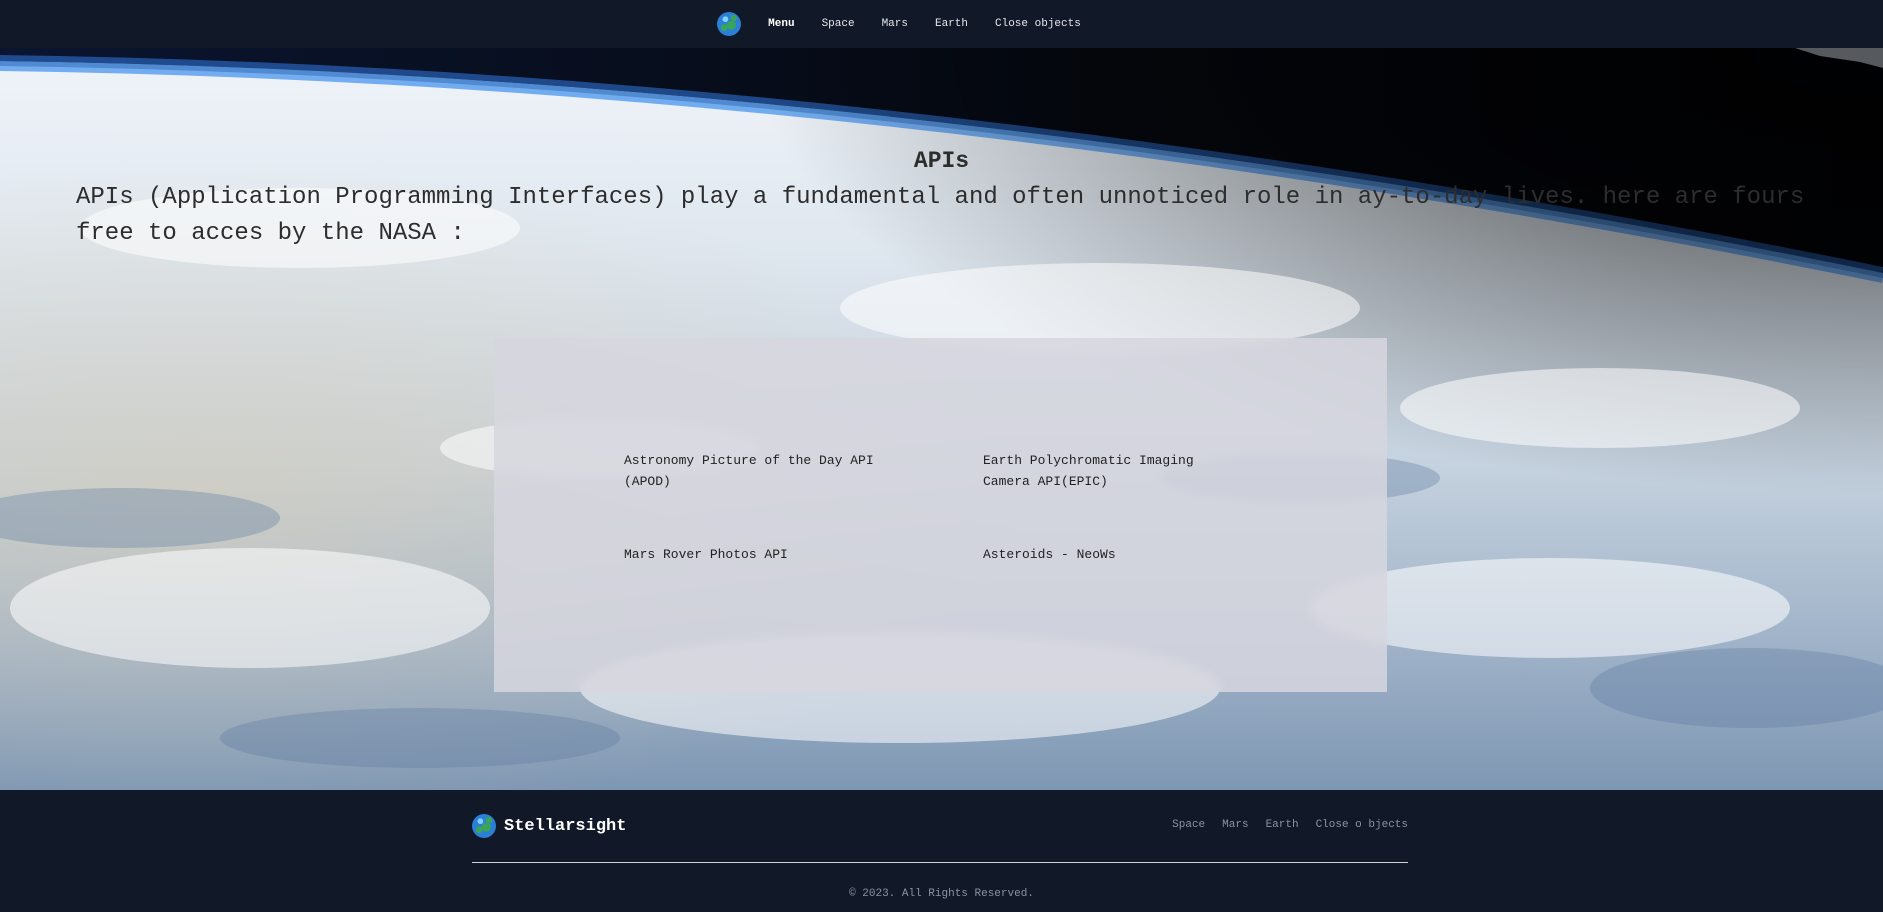 The height and width of the screenshot is (912, 1883). What do you see at coordinates (895, 24) in the screenshot?
I see `nav-item-mars: Mars` at bounding box center [895, 24].